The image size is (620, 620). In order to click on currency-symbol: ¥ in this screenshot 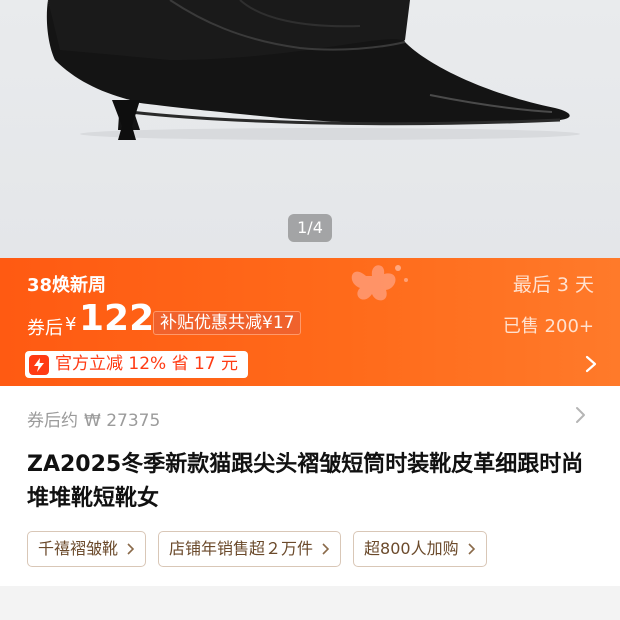, I will do `click(71, 324)`.